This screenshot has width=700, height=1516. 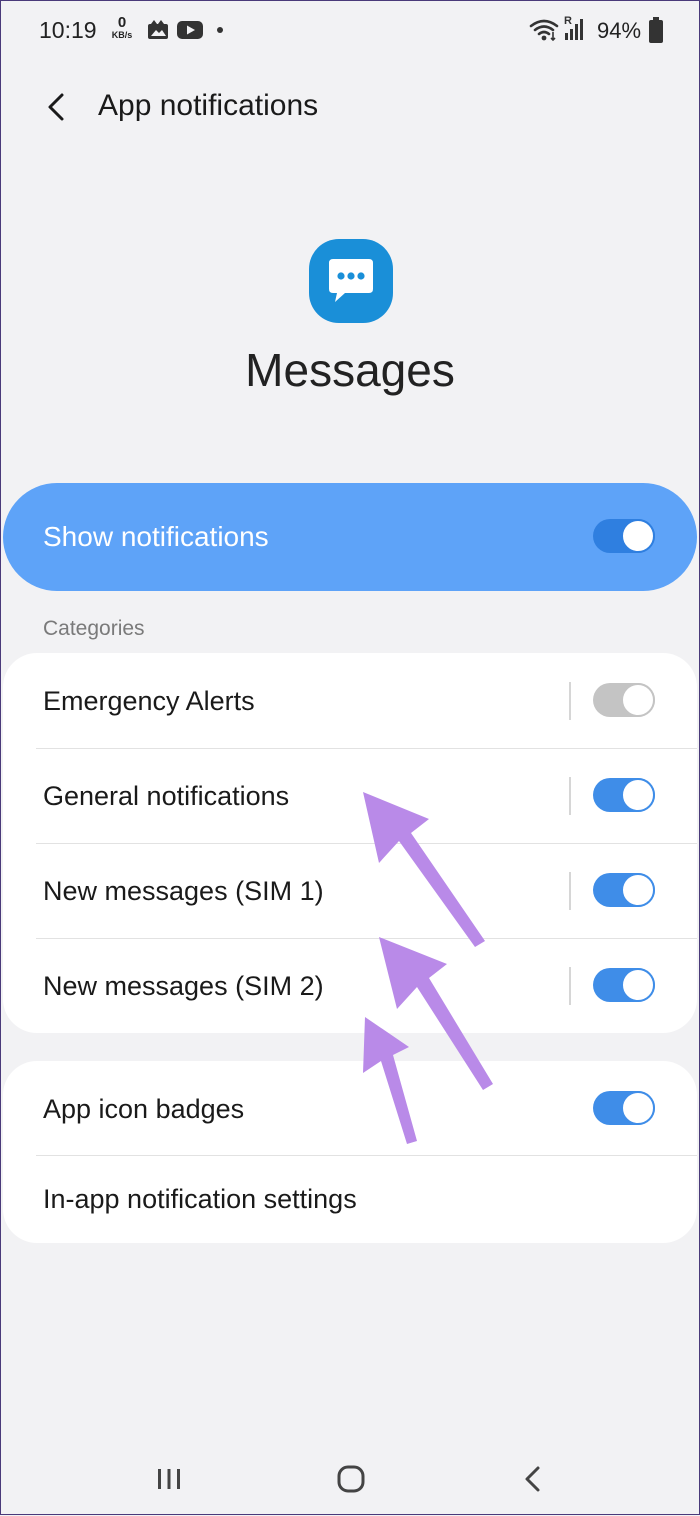 I want to click on general-notifications-toggle, so click(x=624, y=795).